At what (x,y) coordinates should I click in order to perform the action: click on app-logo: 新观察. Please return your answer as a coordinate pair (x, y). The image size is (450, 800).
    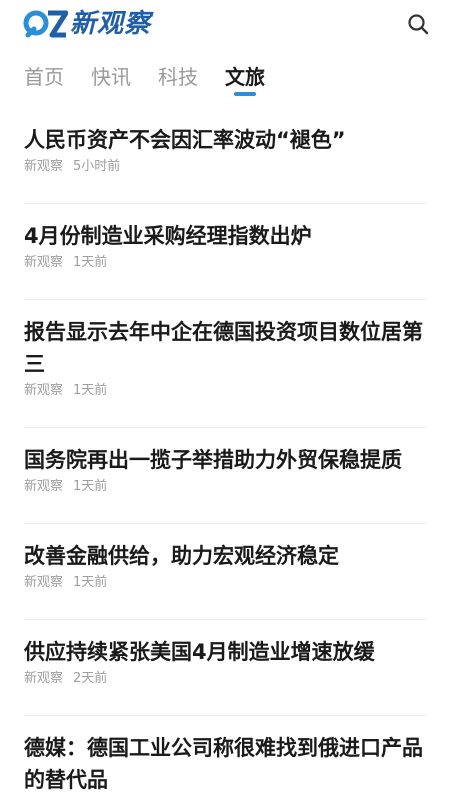
    Looking at the image, I should click on (86, 24).